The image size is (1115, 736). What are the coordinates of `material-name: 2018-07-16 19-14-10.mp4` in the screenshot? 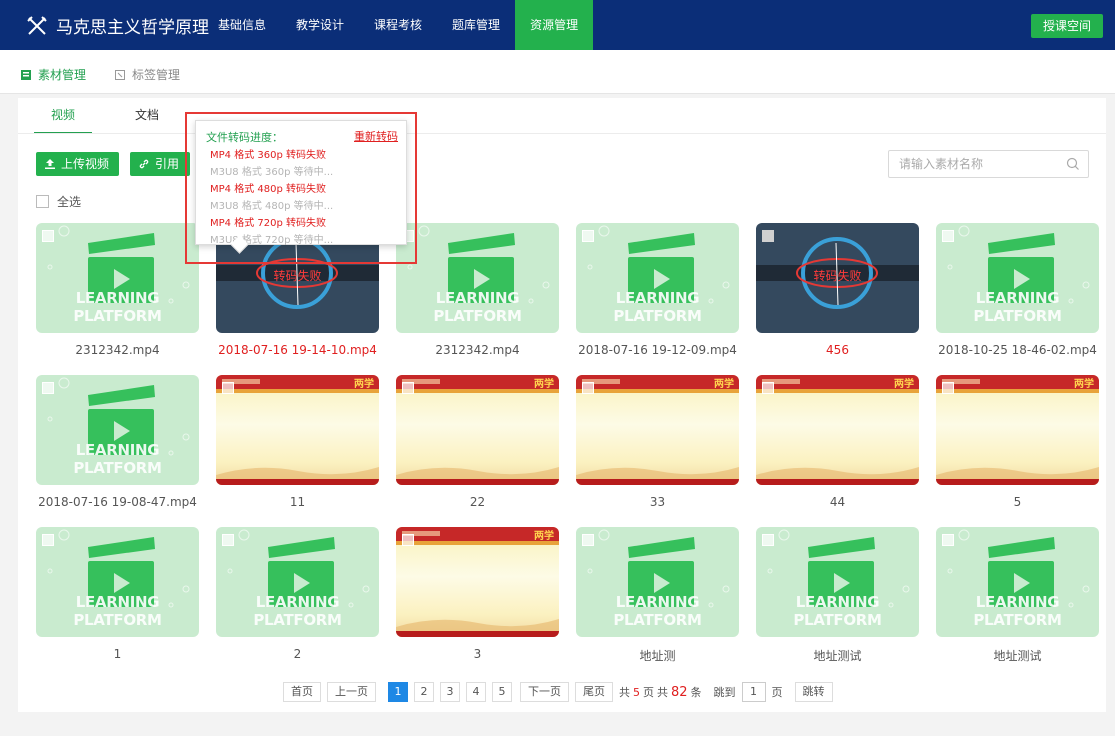 It's located at (297, 350).